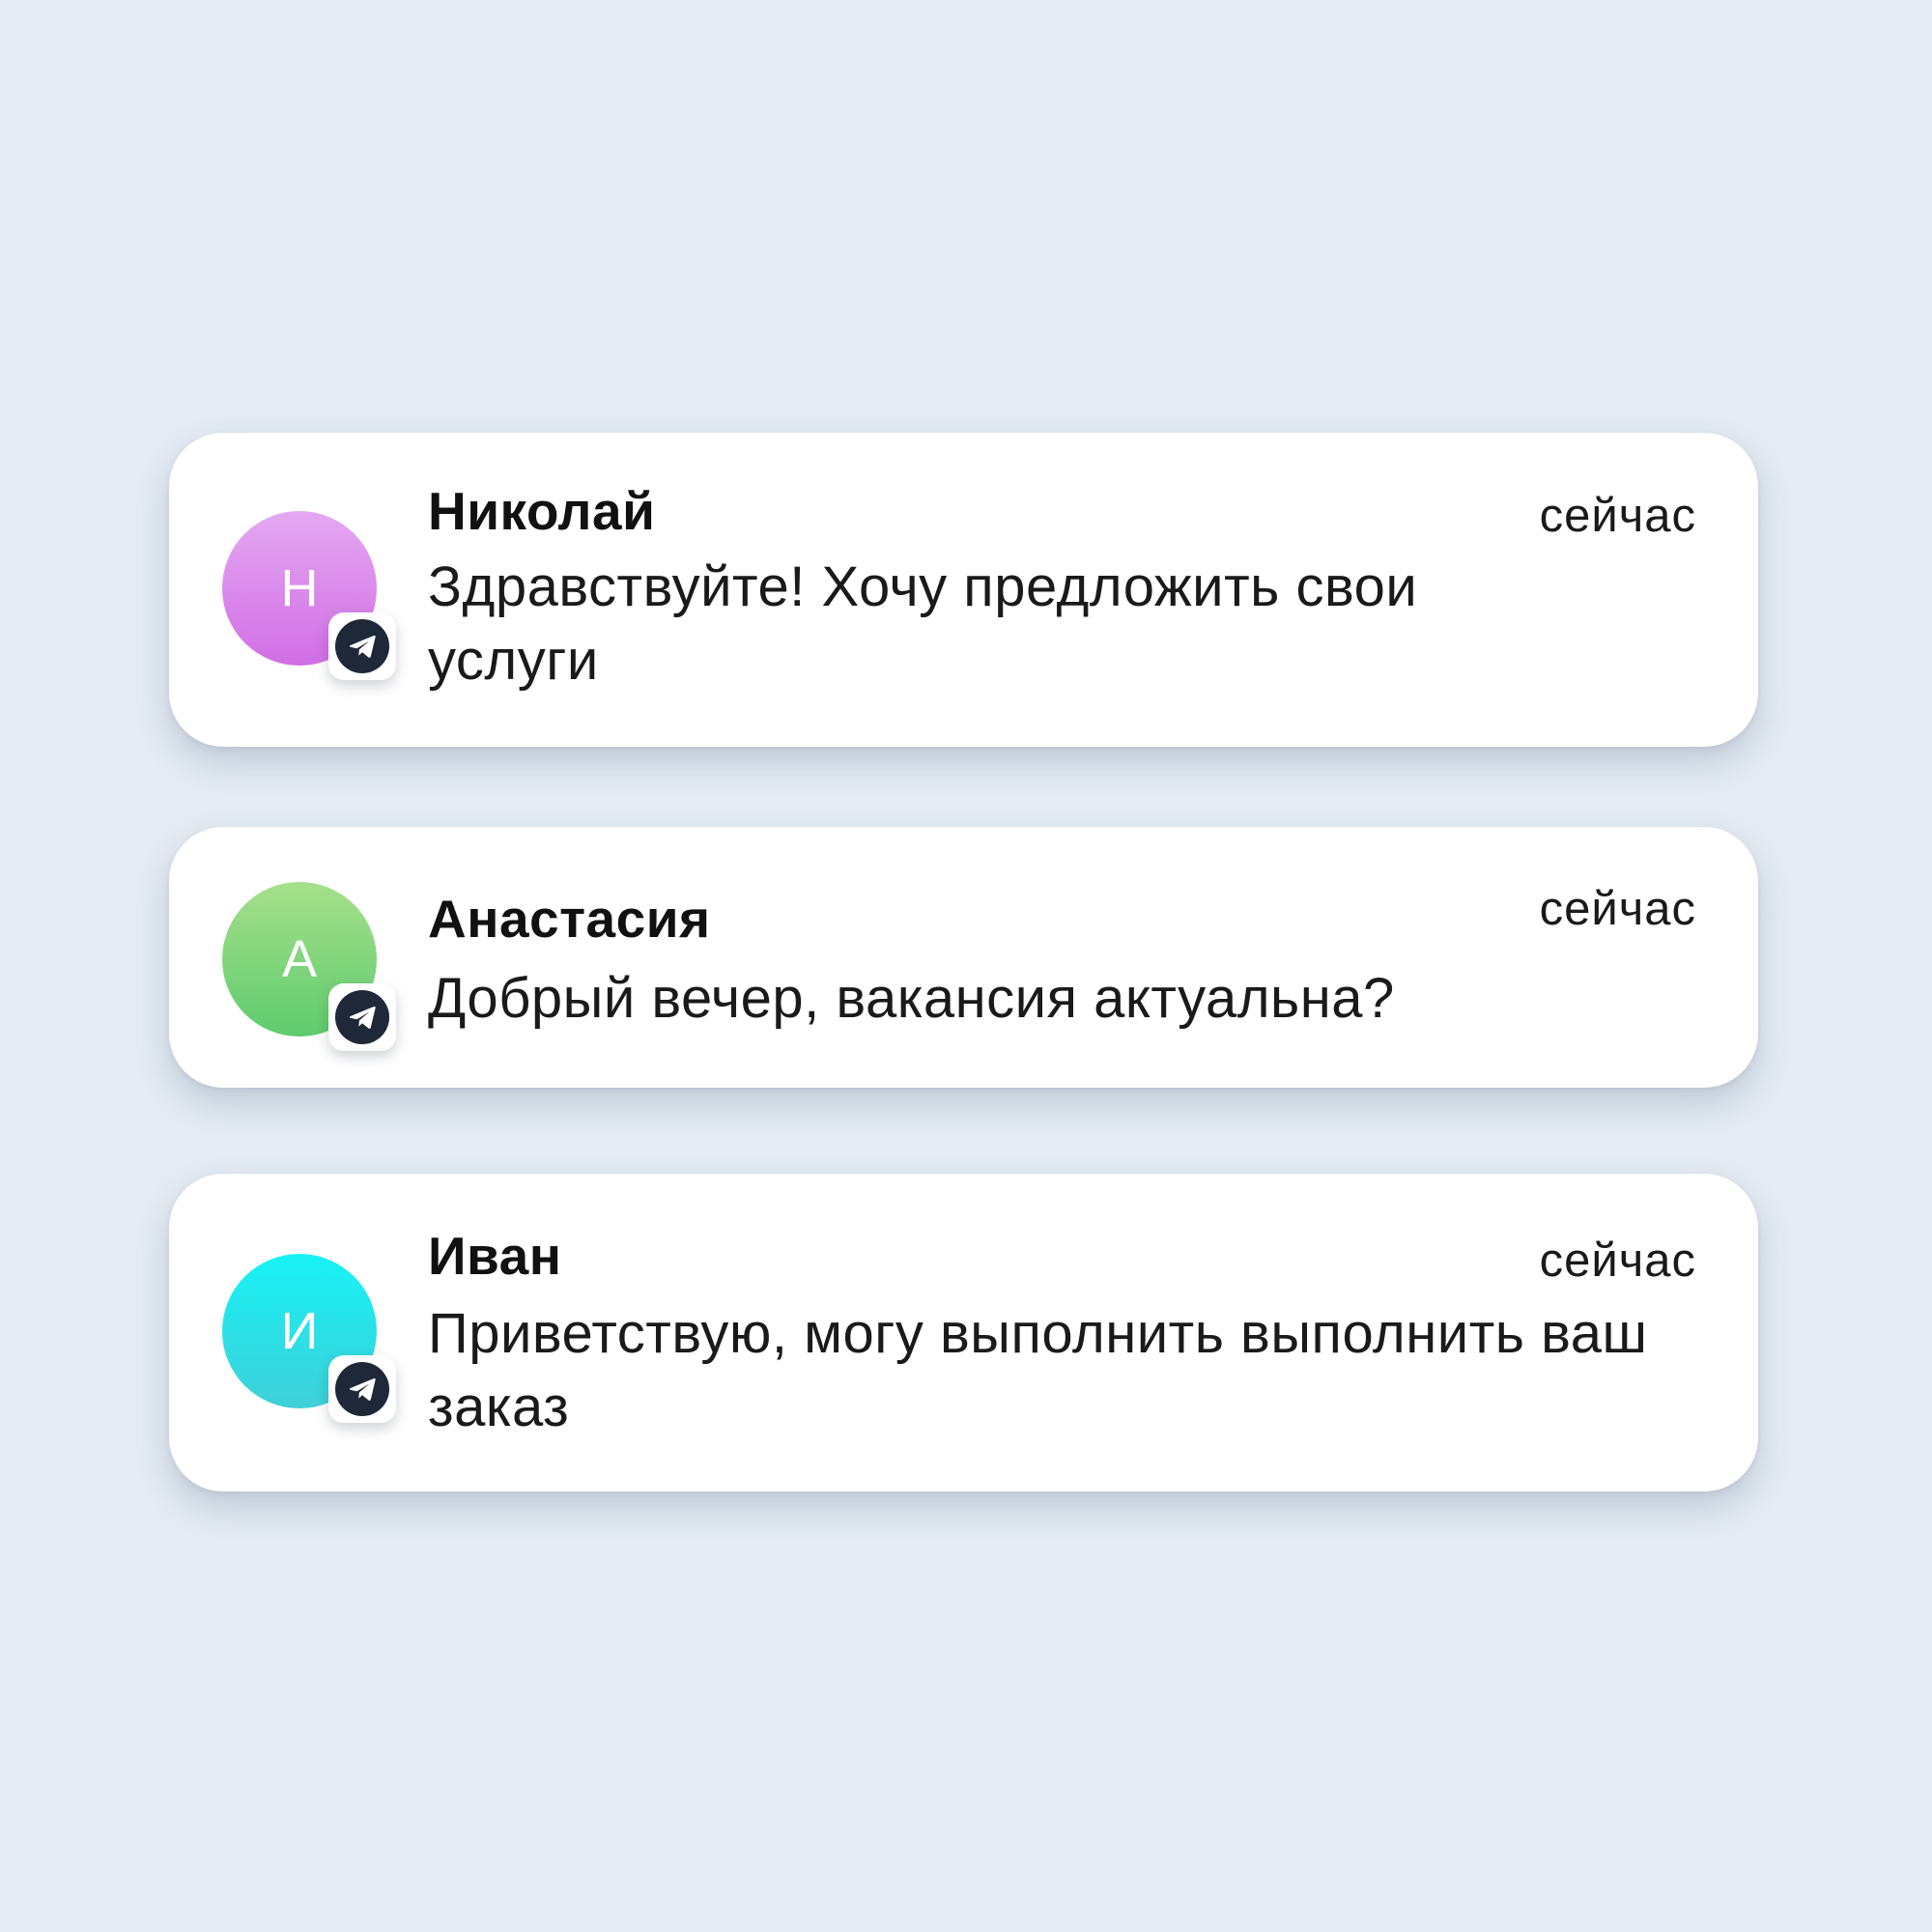  I want to click on avatar: А, so click(309, 966).